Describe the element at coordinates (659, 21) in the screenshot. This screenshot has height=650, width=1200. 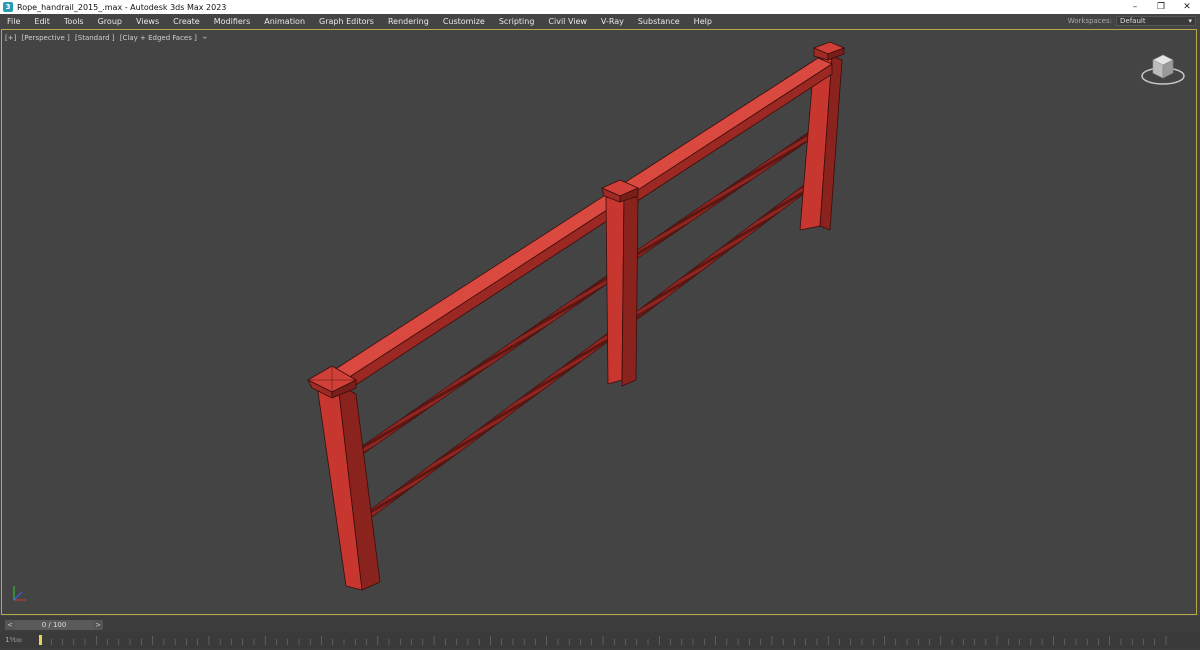
I see `menu-substance: Substance` at that location.